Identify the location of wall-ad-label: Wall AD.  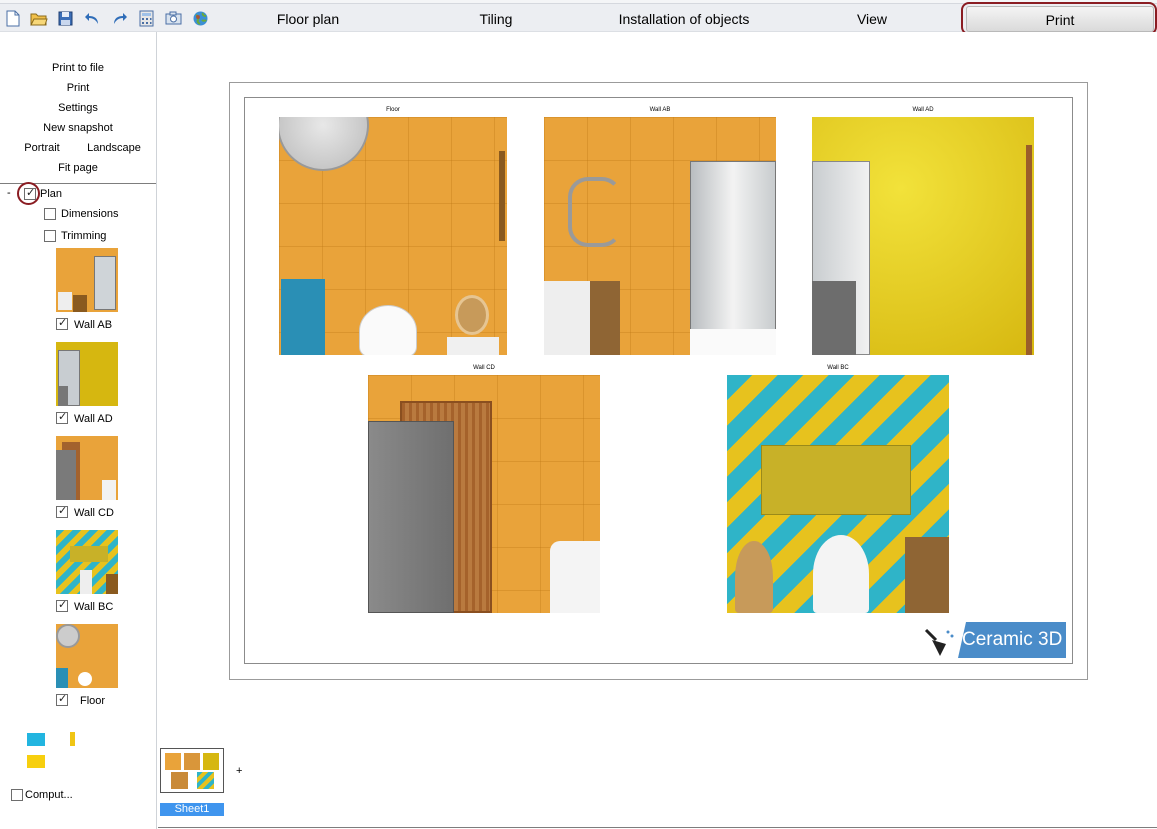
(93, 419).